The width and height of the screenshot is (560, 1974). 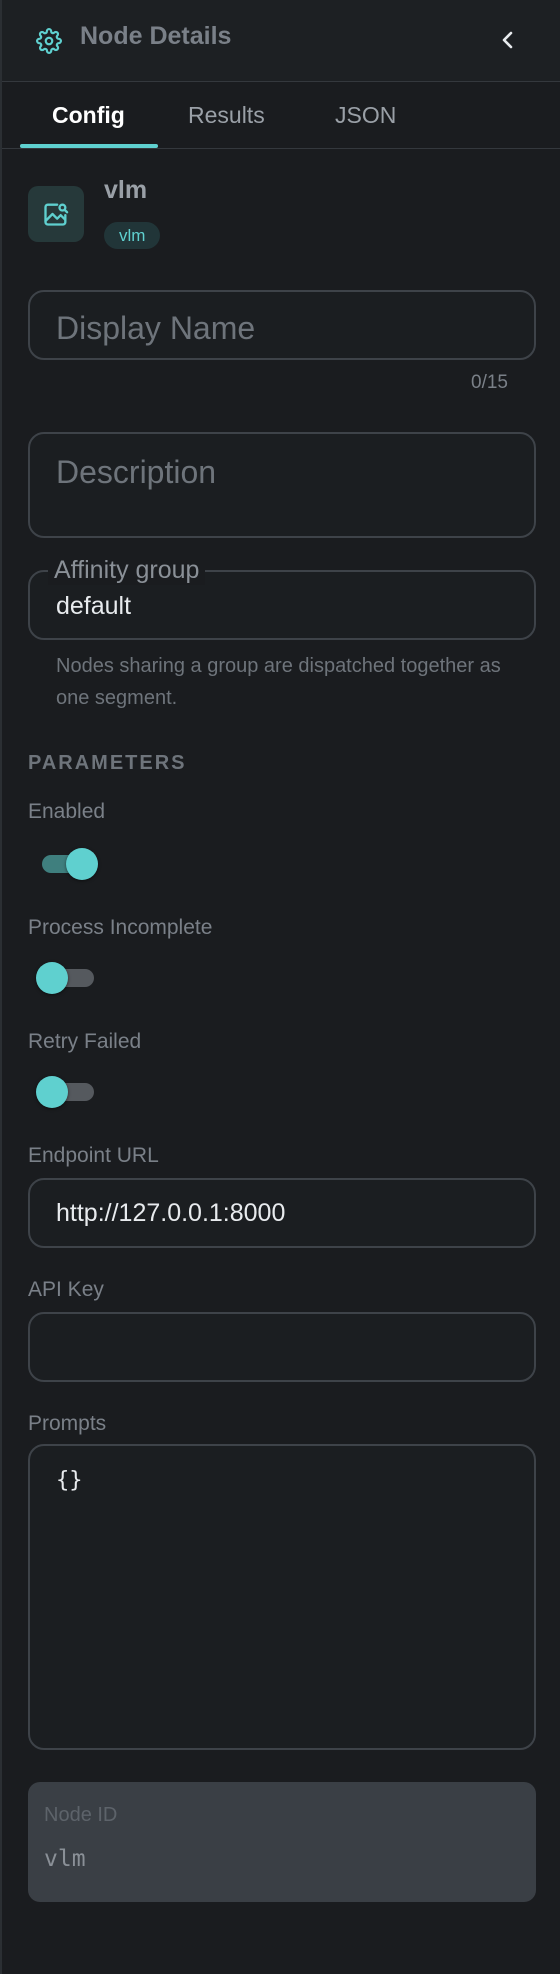 I want to click on retry-failed-toggle, so click(x=66, y=1092).